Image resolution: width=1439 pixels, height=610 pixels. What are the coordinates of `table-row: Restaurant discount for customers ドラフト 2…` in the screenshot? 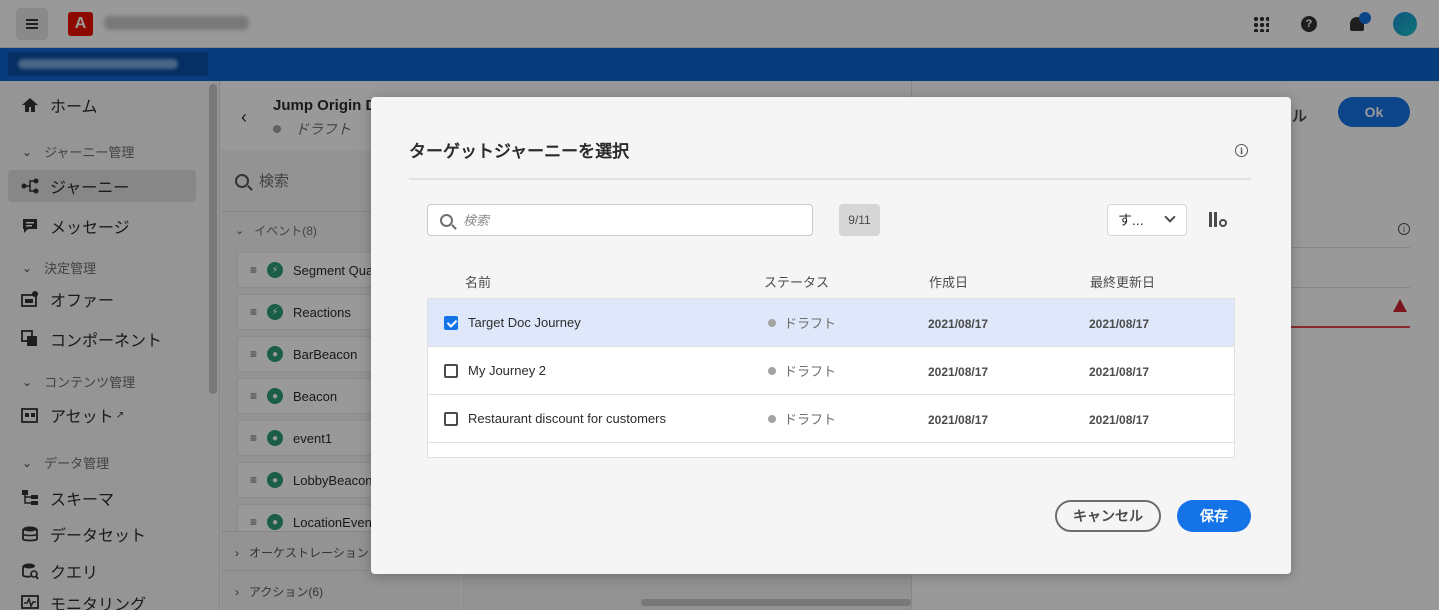 It's located at (831, 419).